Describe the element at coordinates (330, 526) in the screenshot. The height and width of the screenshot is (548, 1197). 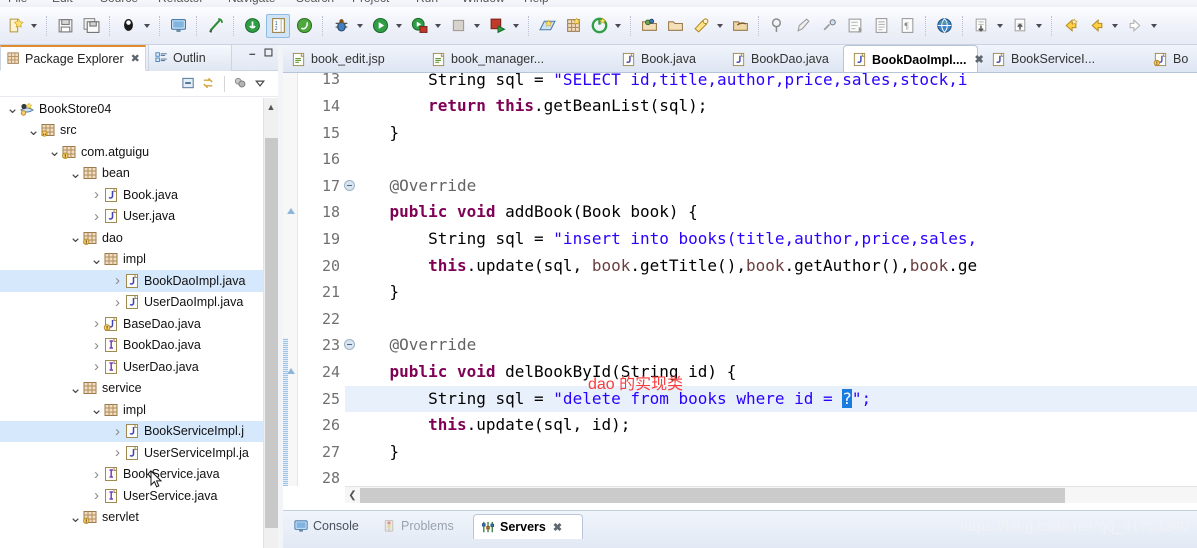
I see `bottom-tab-console: Console` at that location.